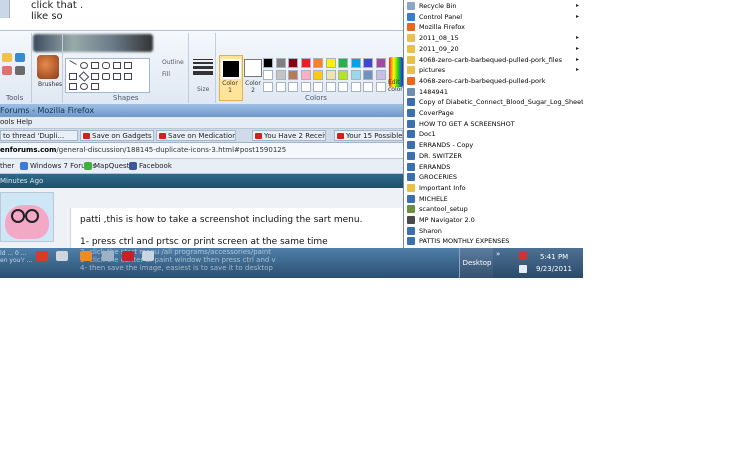 The width and height of the screenshot is (750, 469). I want to click on color-palette, so click(326, 76).